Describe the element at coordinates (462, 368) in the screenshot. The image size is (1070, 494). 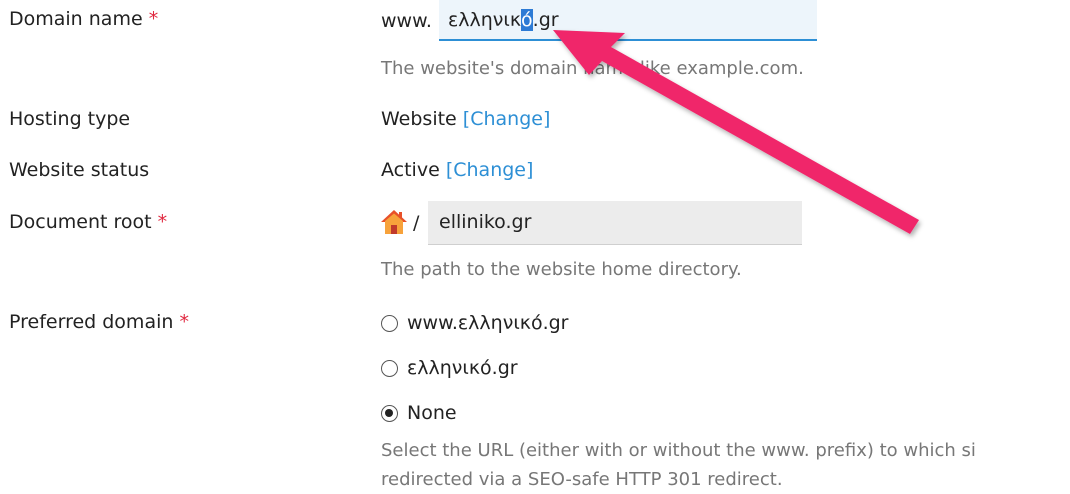
I see `radio-label: ελληνικό.gr` at that location.